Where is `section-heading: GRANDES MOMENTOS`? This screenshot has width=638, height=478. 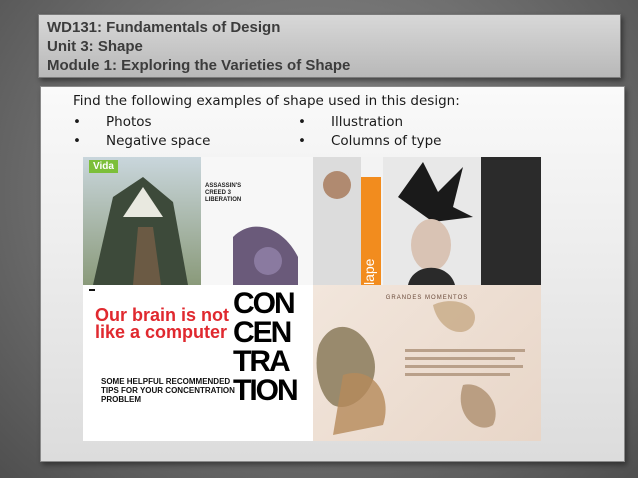 section-heading: GRANDES MOMENTOS is located at coordinates (427, 298).